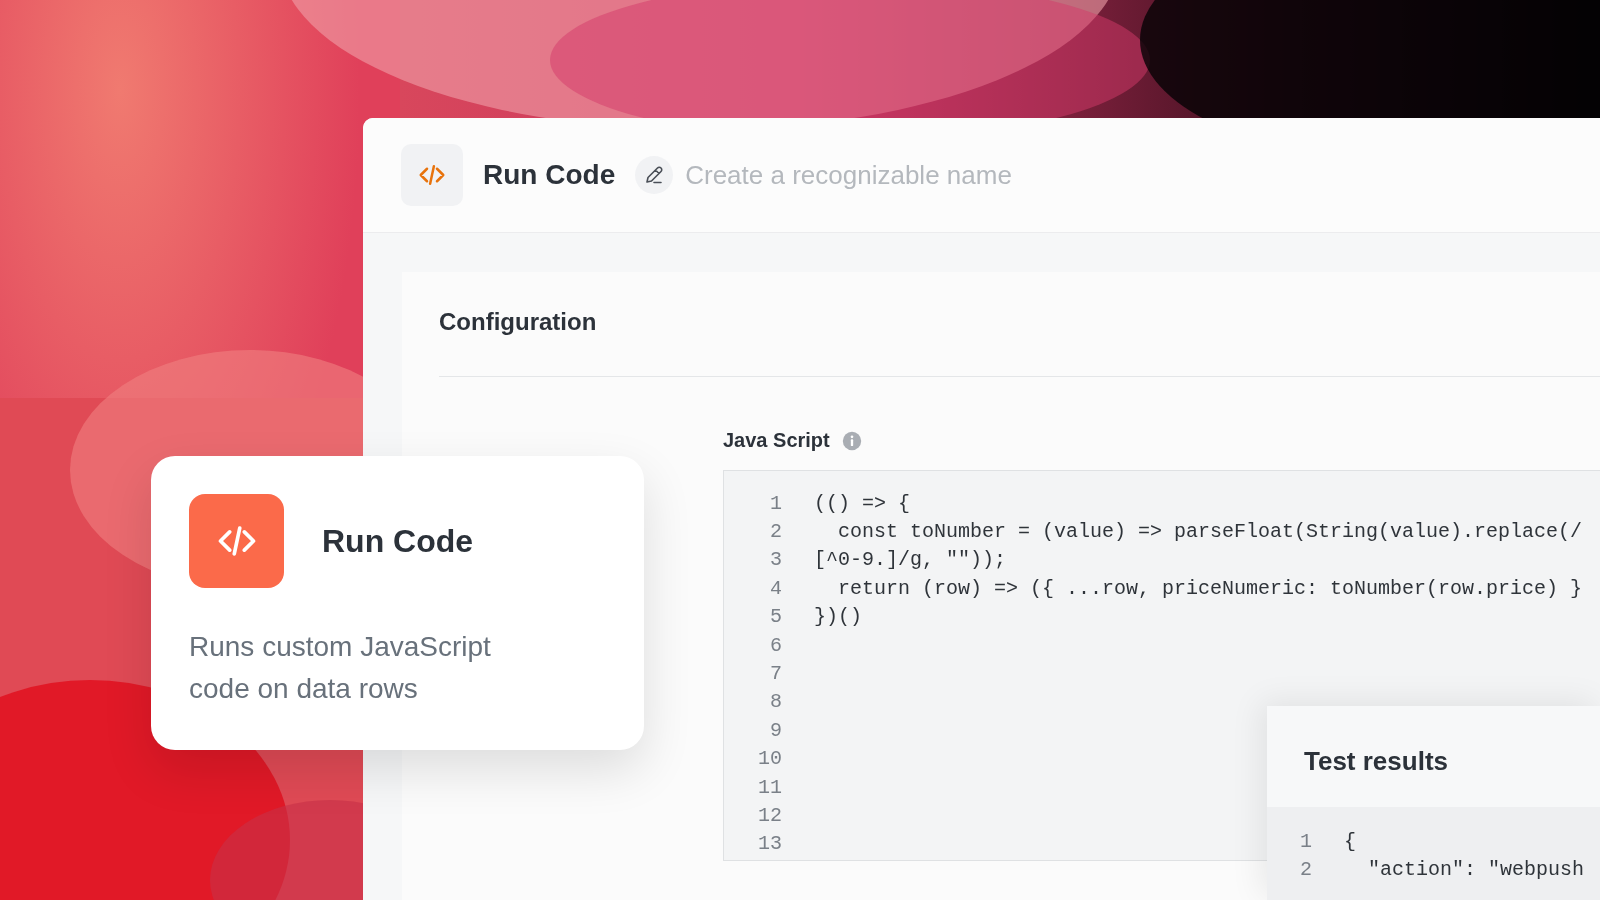 This screenshot has height=900, width=1600. Describe the element at coordinates (1376, 761) in the screenshot. I see `panel-title: Test results` at that location.